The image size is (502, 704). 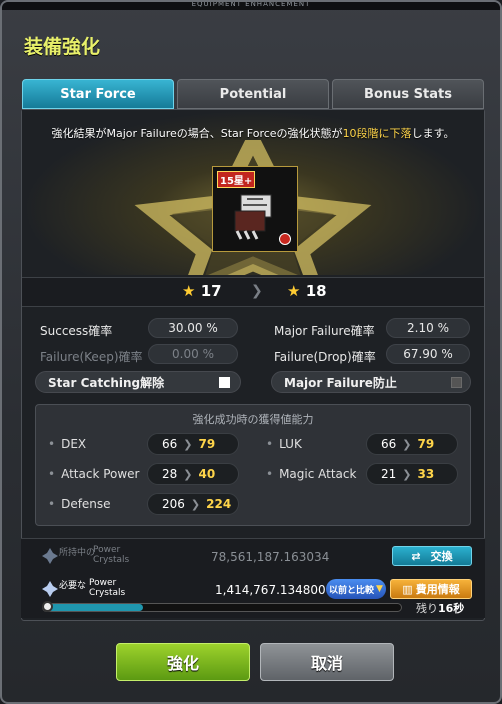 What do you see at coordinates (224, 382) in the screenshot?
I see `star-catching-checkbox` at bounding box center [224, 382].